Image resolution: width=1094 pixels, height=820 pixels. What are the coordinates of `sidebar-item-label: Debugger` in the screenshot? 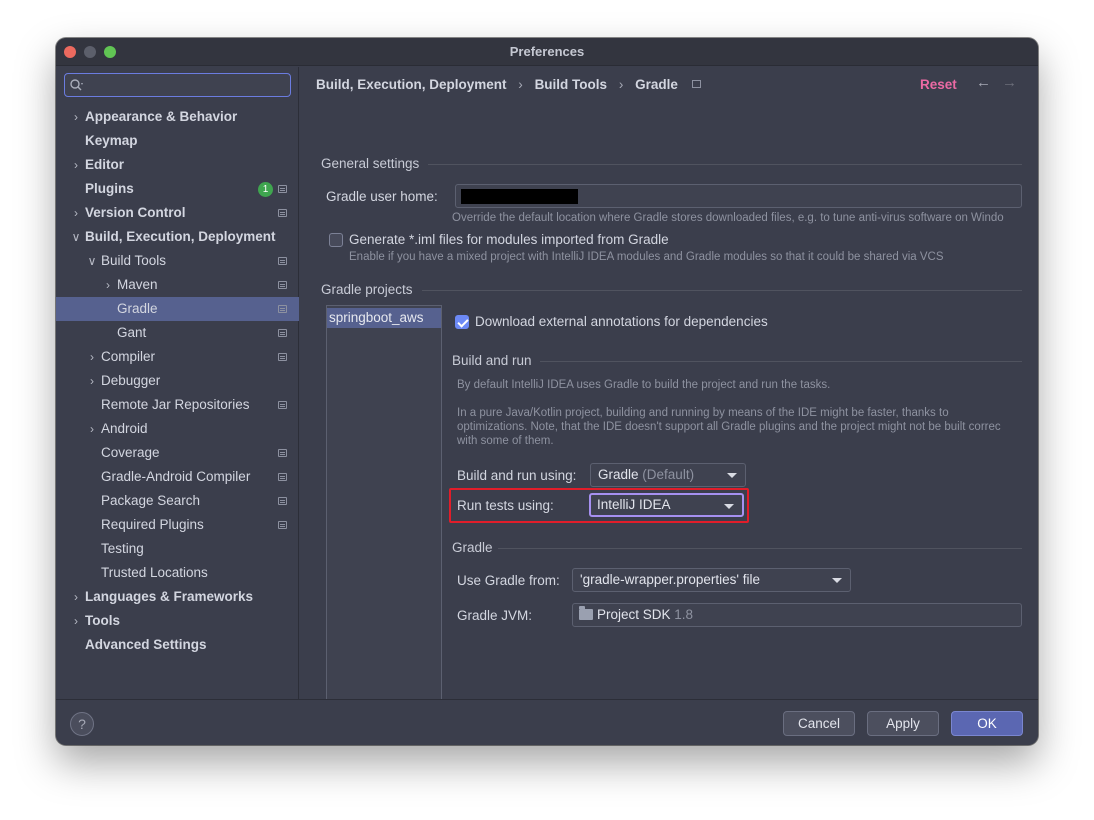 It's located at (131, 380).